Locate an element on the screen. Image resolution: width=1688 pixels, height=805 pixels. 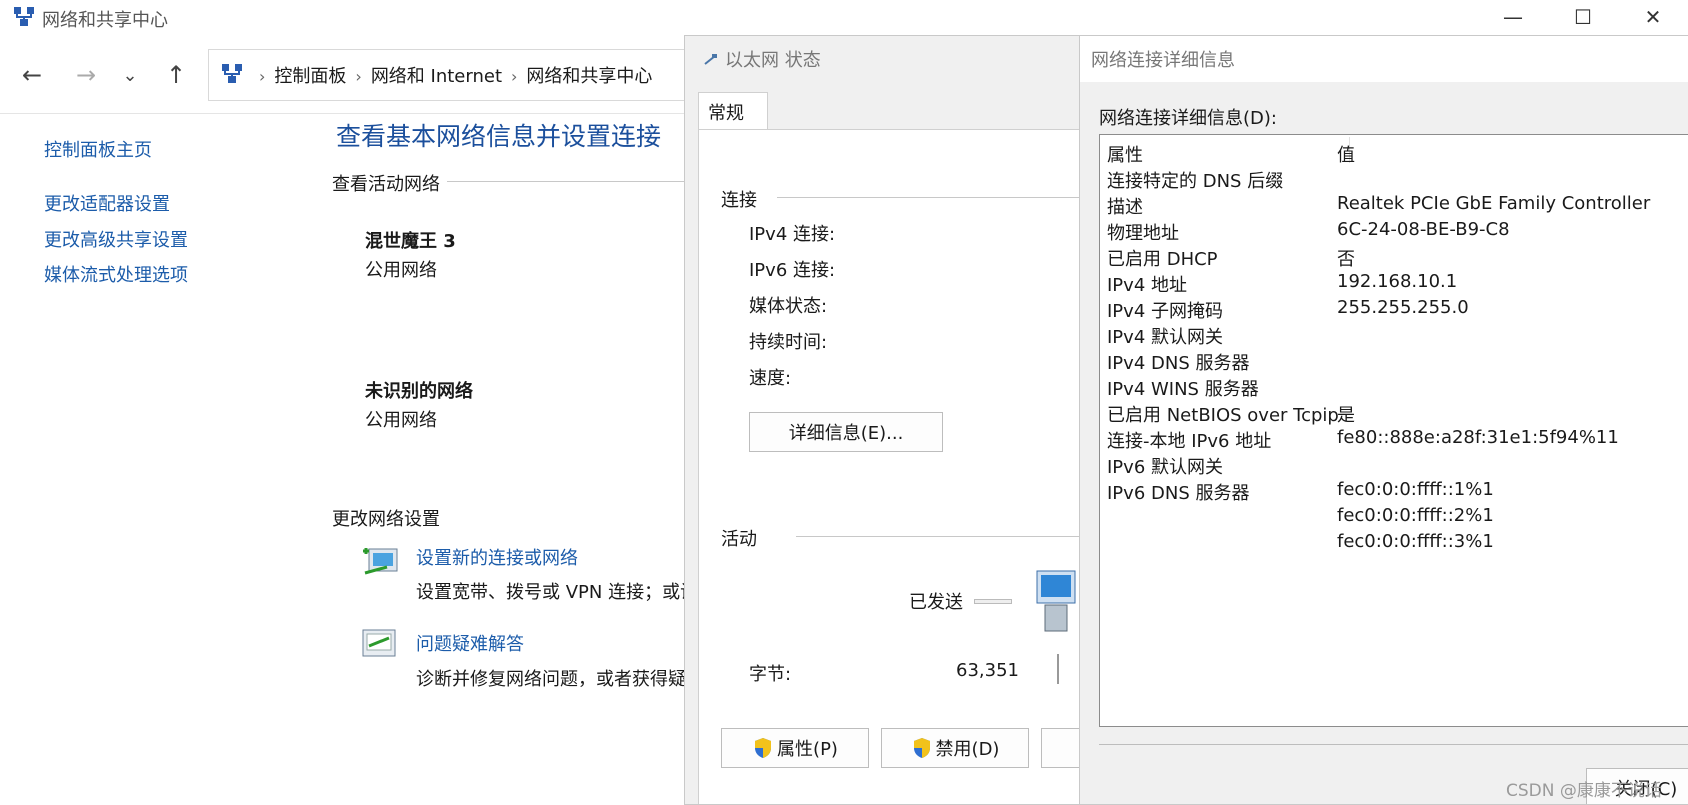
active-networks-heading: 查看活动网络 is located at coordinates (386, 184).